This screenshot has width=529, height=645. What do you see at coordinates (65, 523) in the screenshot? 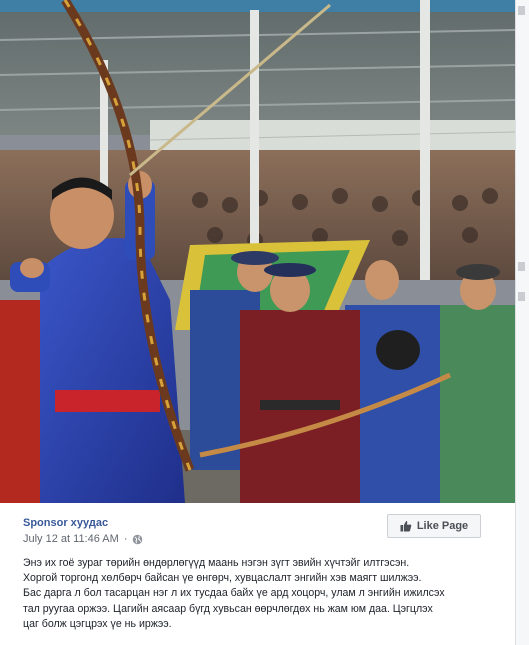
I see `page-name-link: Sponsor хуудас` at bounding box center [65, 523].